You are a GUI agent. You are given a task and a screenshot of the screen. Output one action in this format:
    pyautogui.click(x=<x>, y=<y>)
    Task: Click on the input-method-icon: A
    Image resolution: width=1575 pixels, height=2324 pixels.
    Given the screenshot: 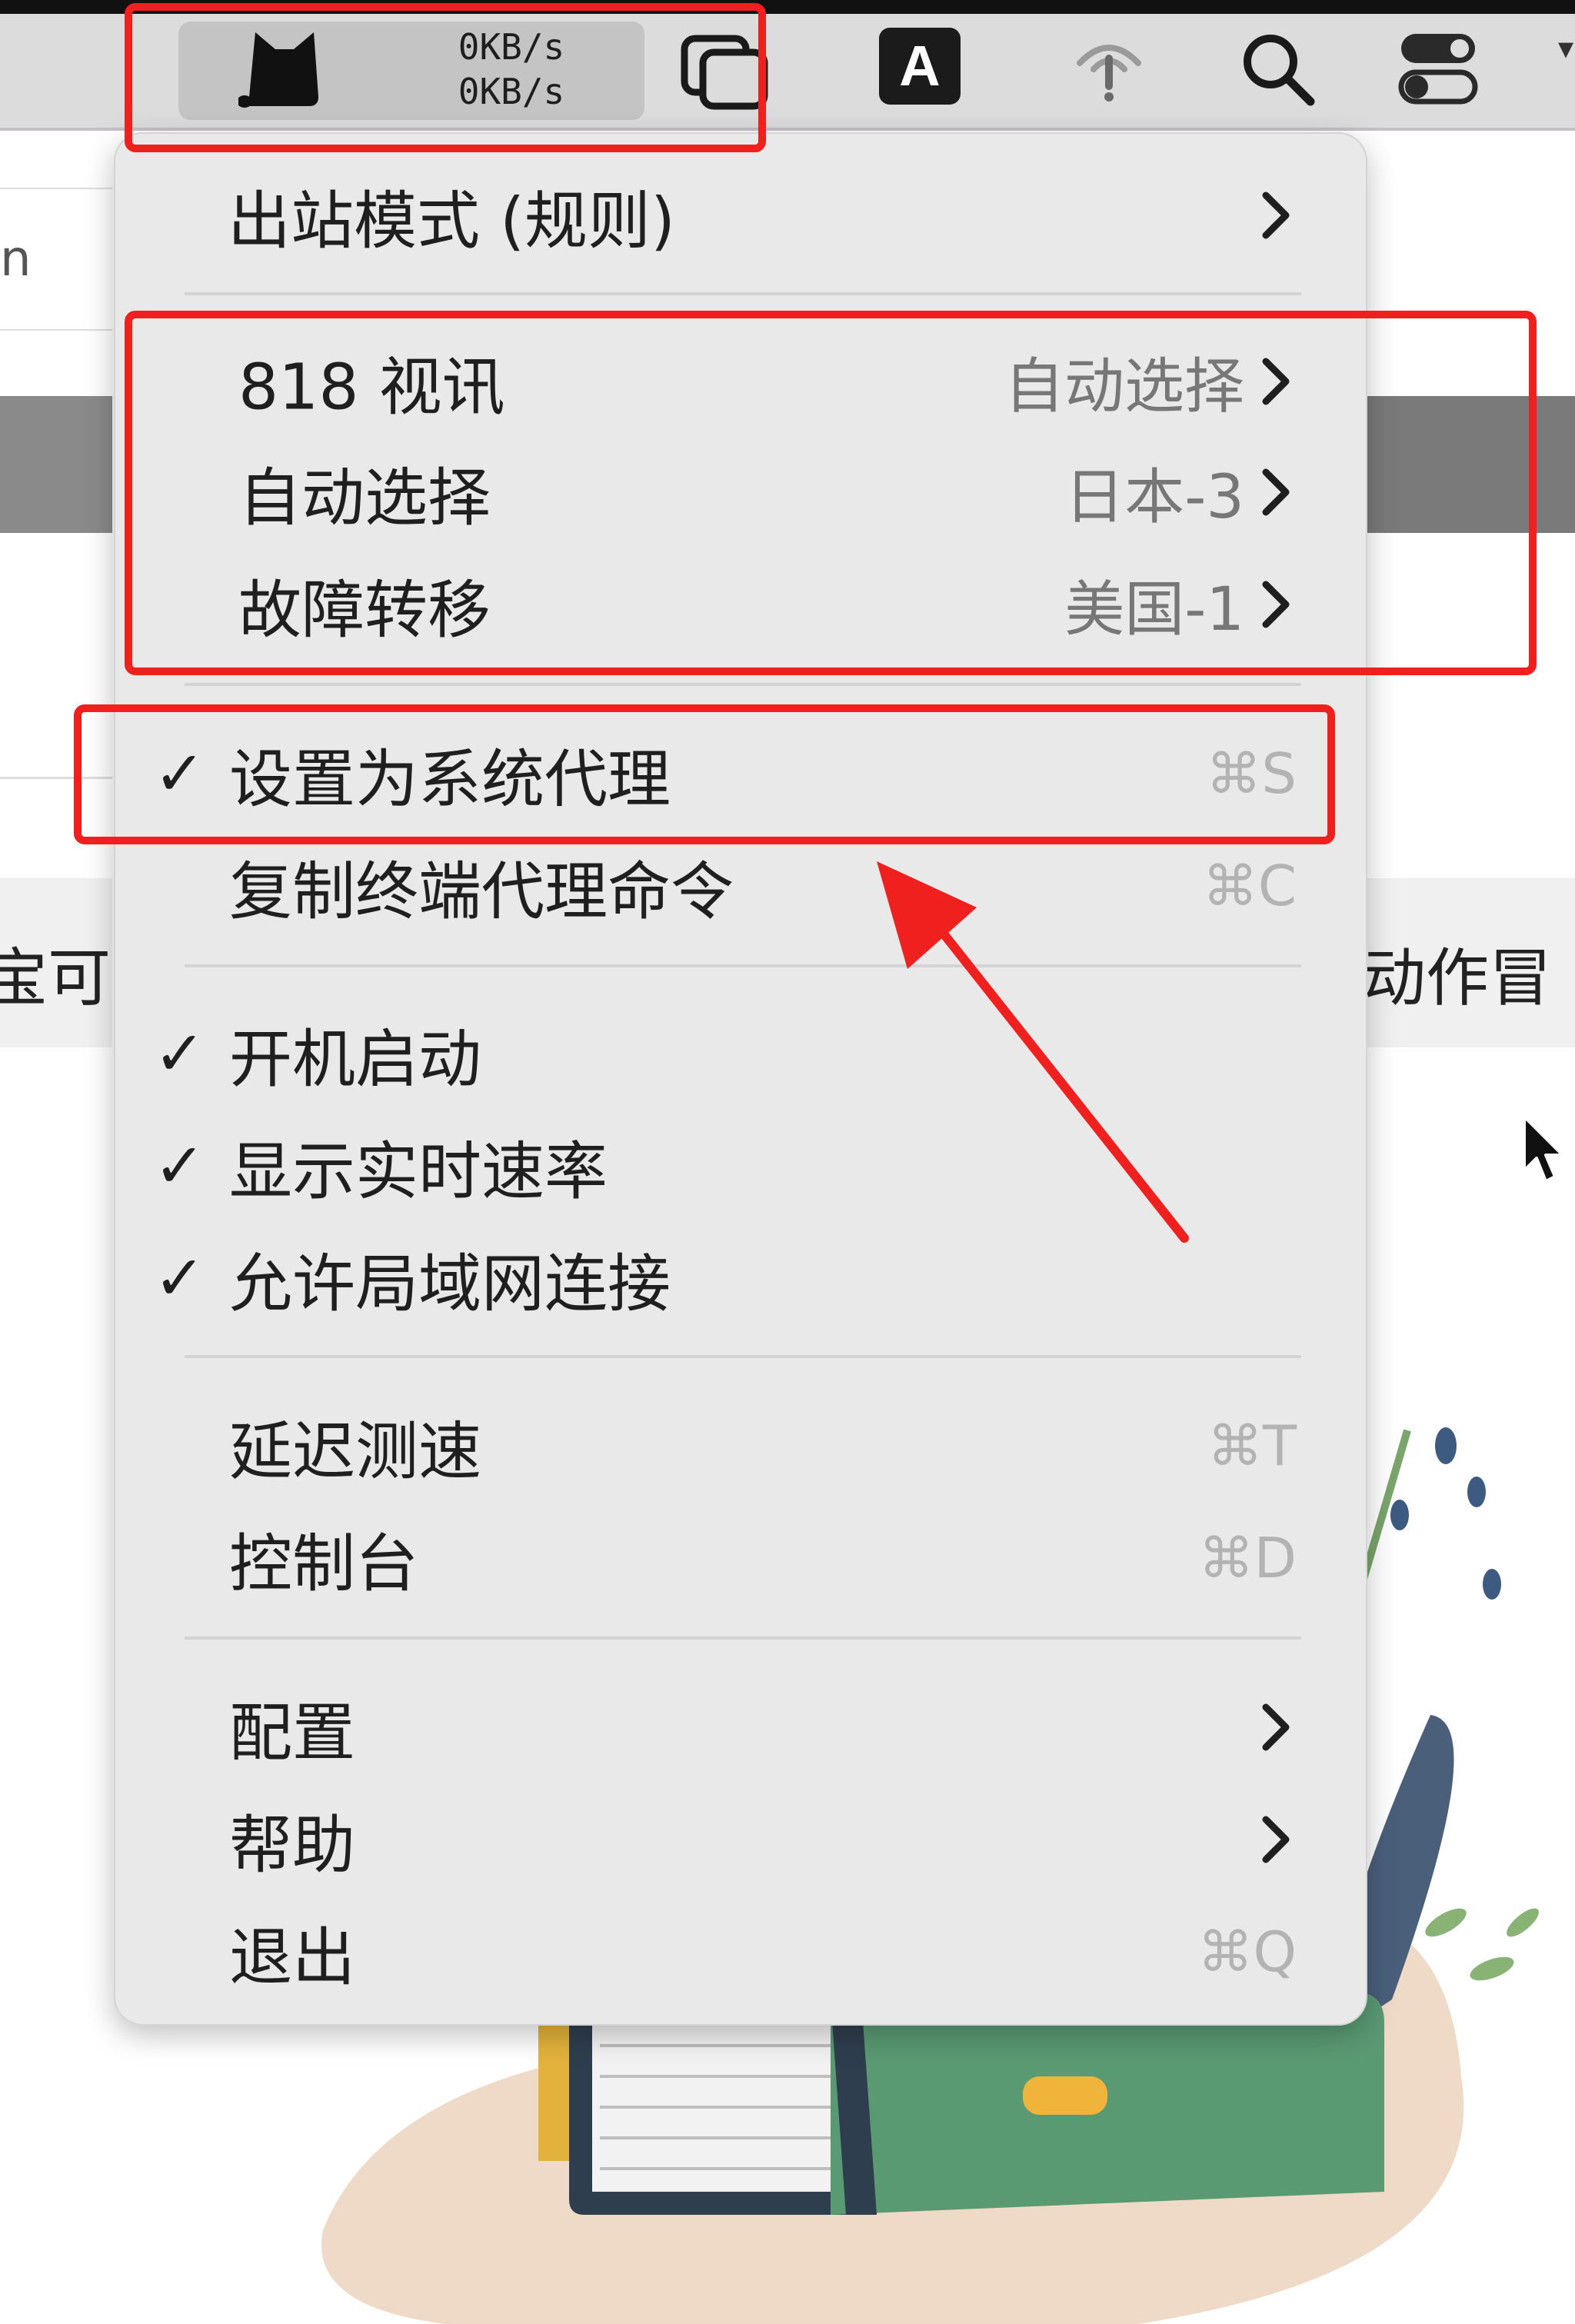 What is the action you would take?
    pyautogui.click(x=920, y=66)
    